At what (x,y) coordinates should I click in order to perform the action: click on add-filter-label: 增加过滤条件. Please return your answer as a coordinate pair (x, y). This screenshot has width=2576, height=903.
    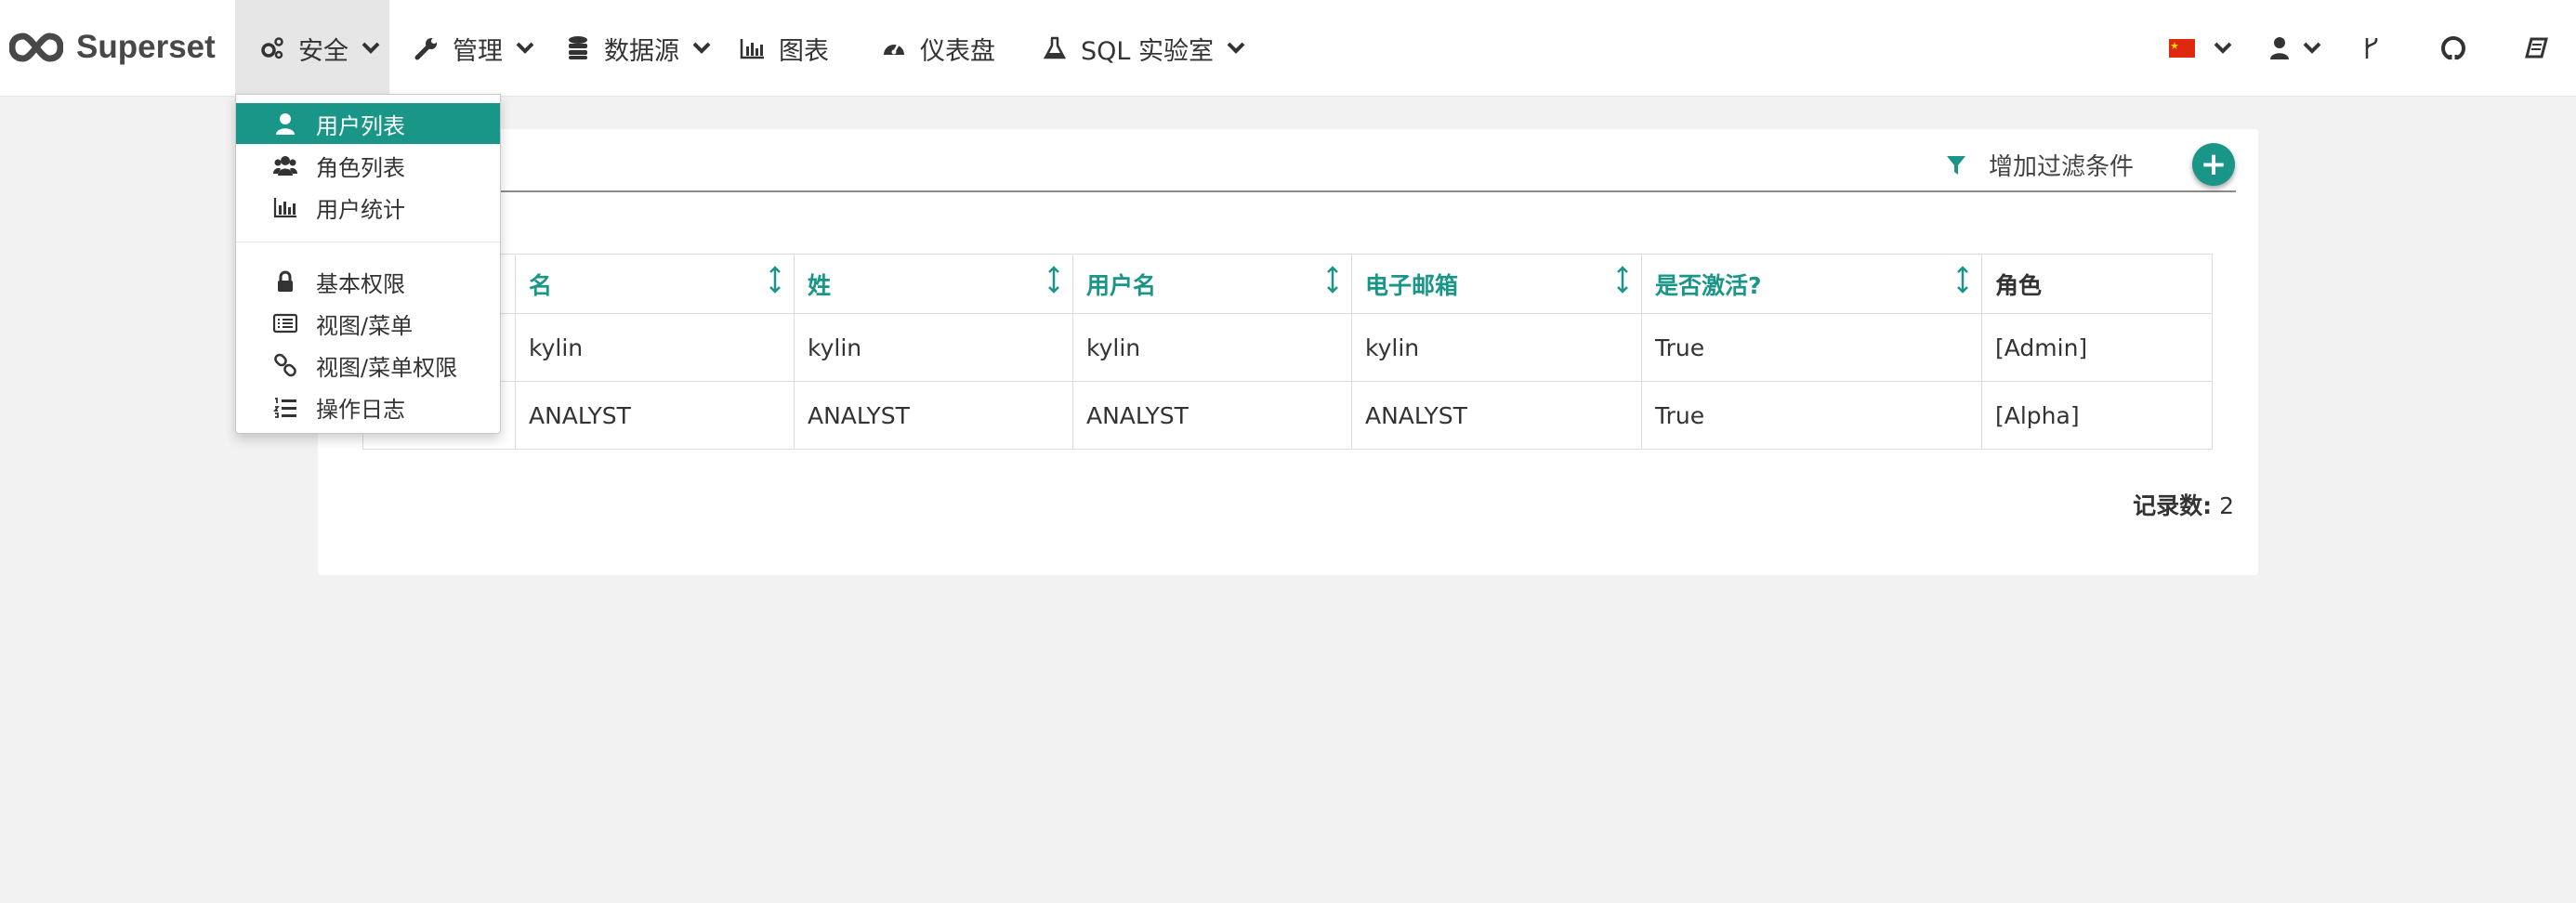
    Looking at the image, I should click on (2061, 167).